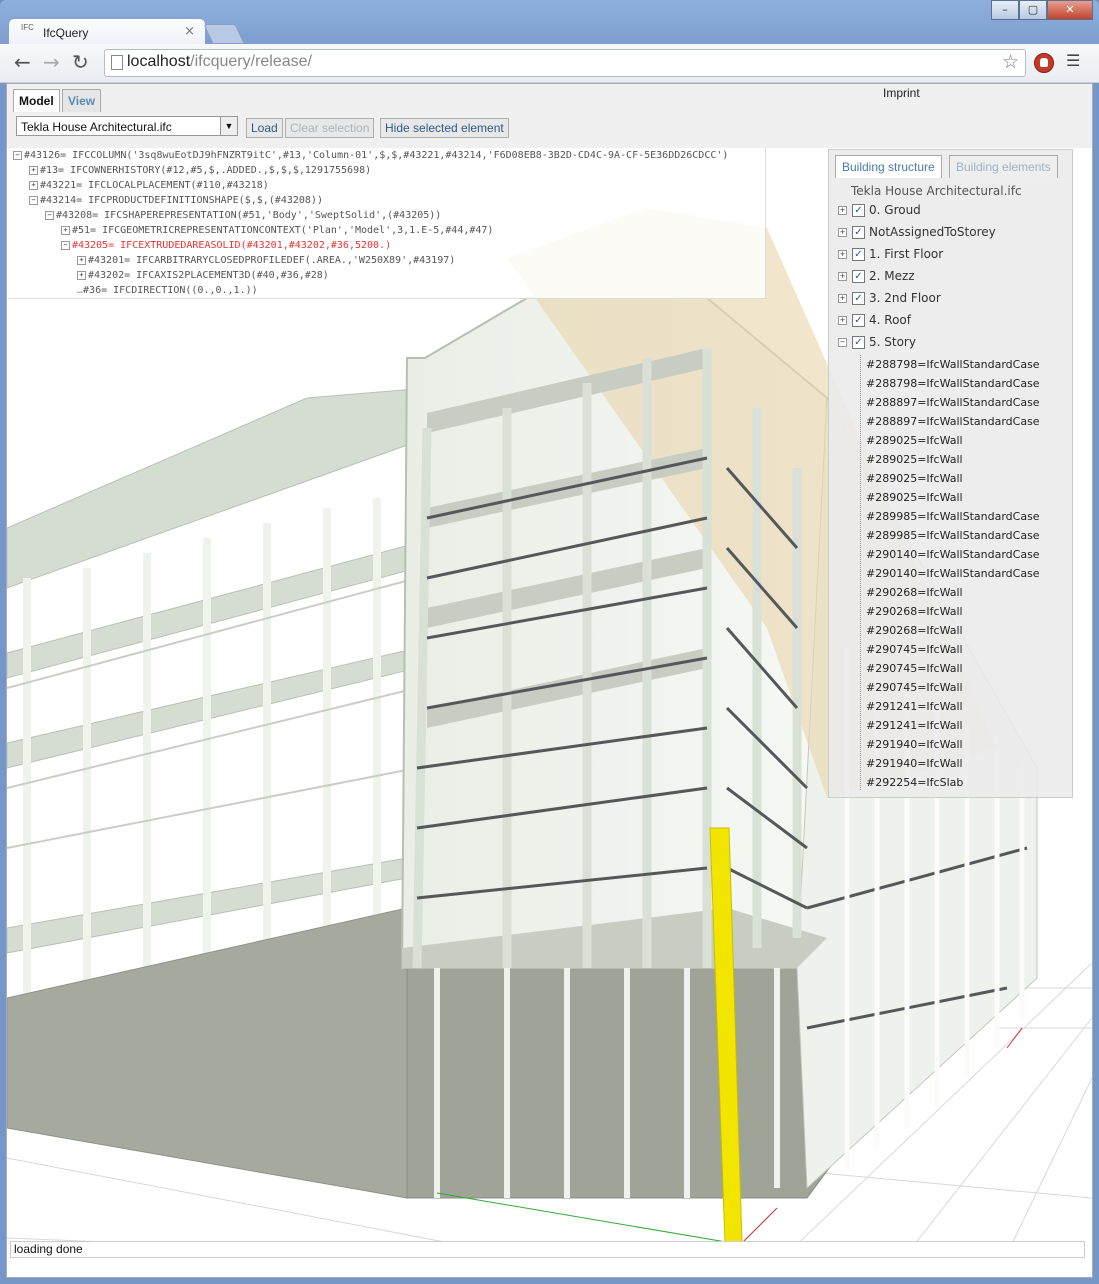 This screenshot has height=1284, width=1099. Describe the element at coordinates (22, 62) in the screenshot. I see `back-icon: ←` at that location.